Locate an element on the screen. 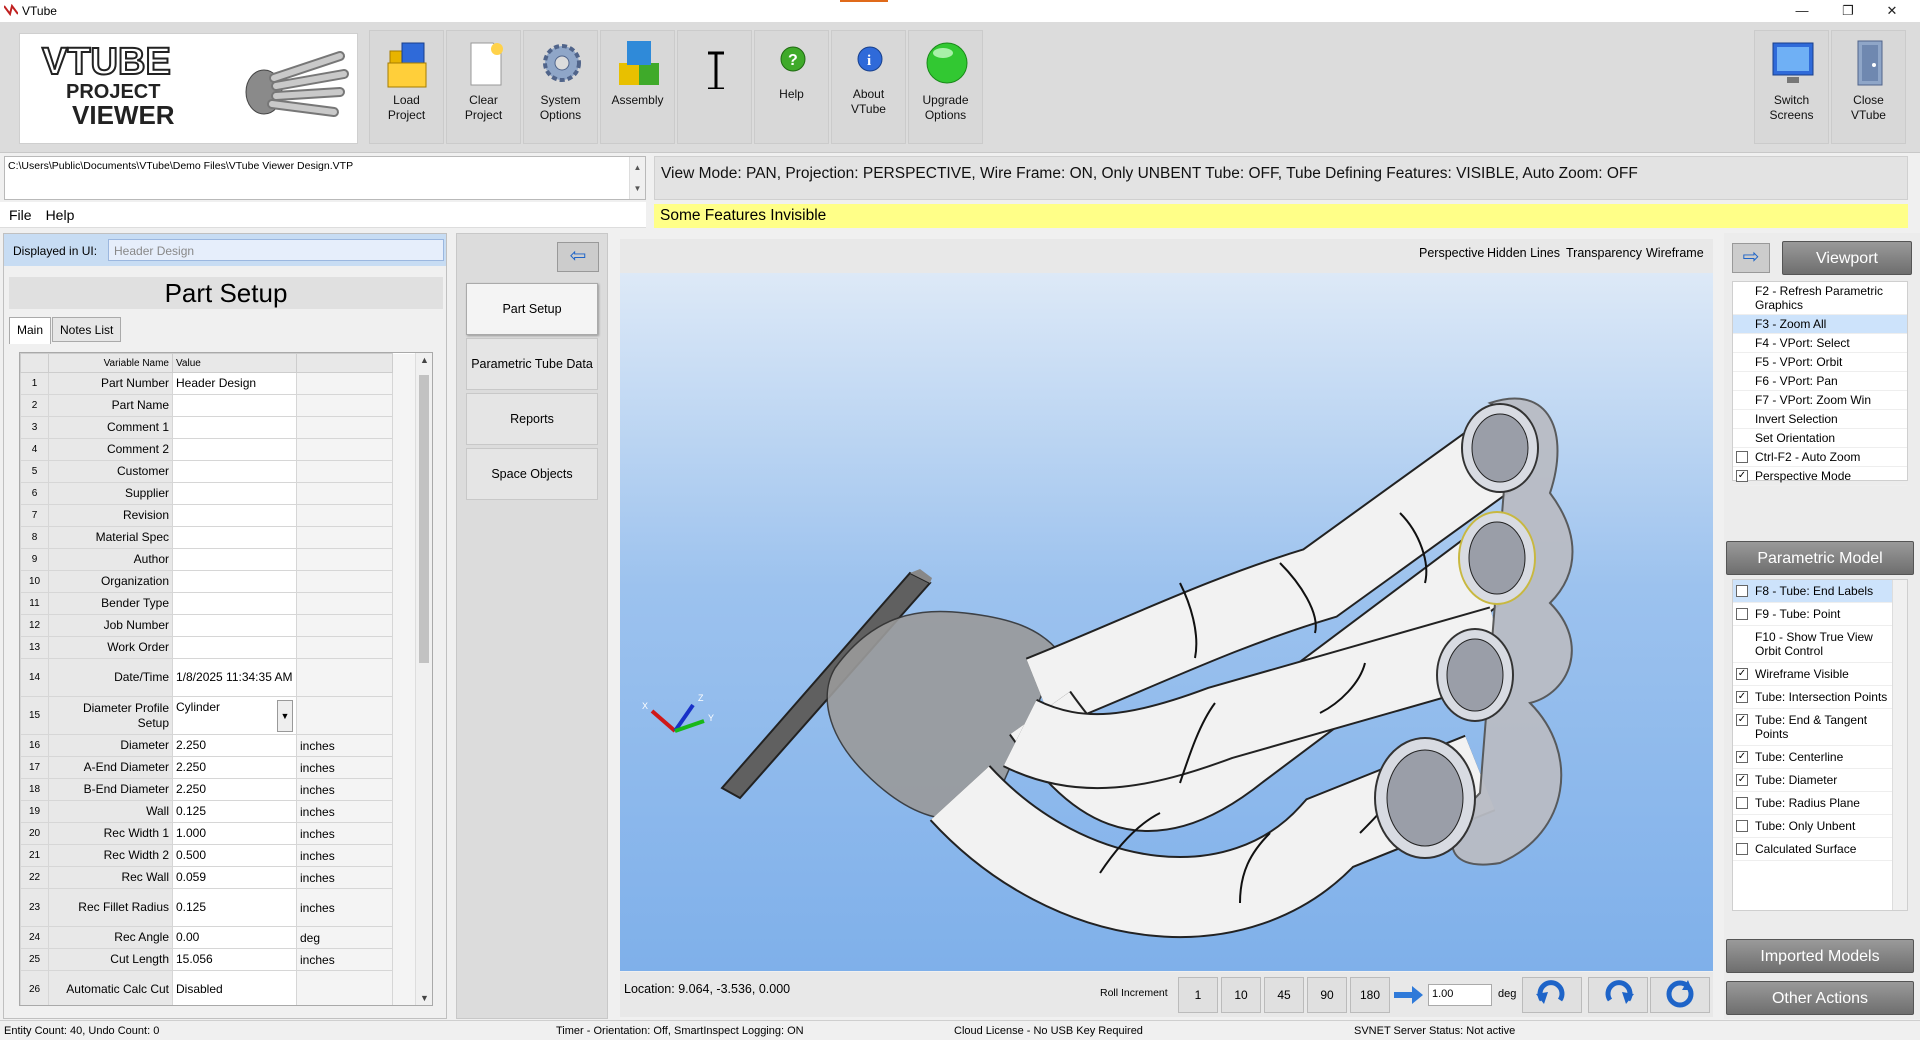 This screenshot has height=1040, width=1920. roll-10-button: 10 is located at coordinates (1241, 995).